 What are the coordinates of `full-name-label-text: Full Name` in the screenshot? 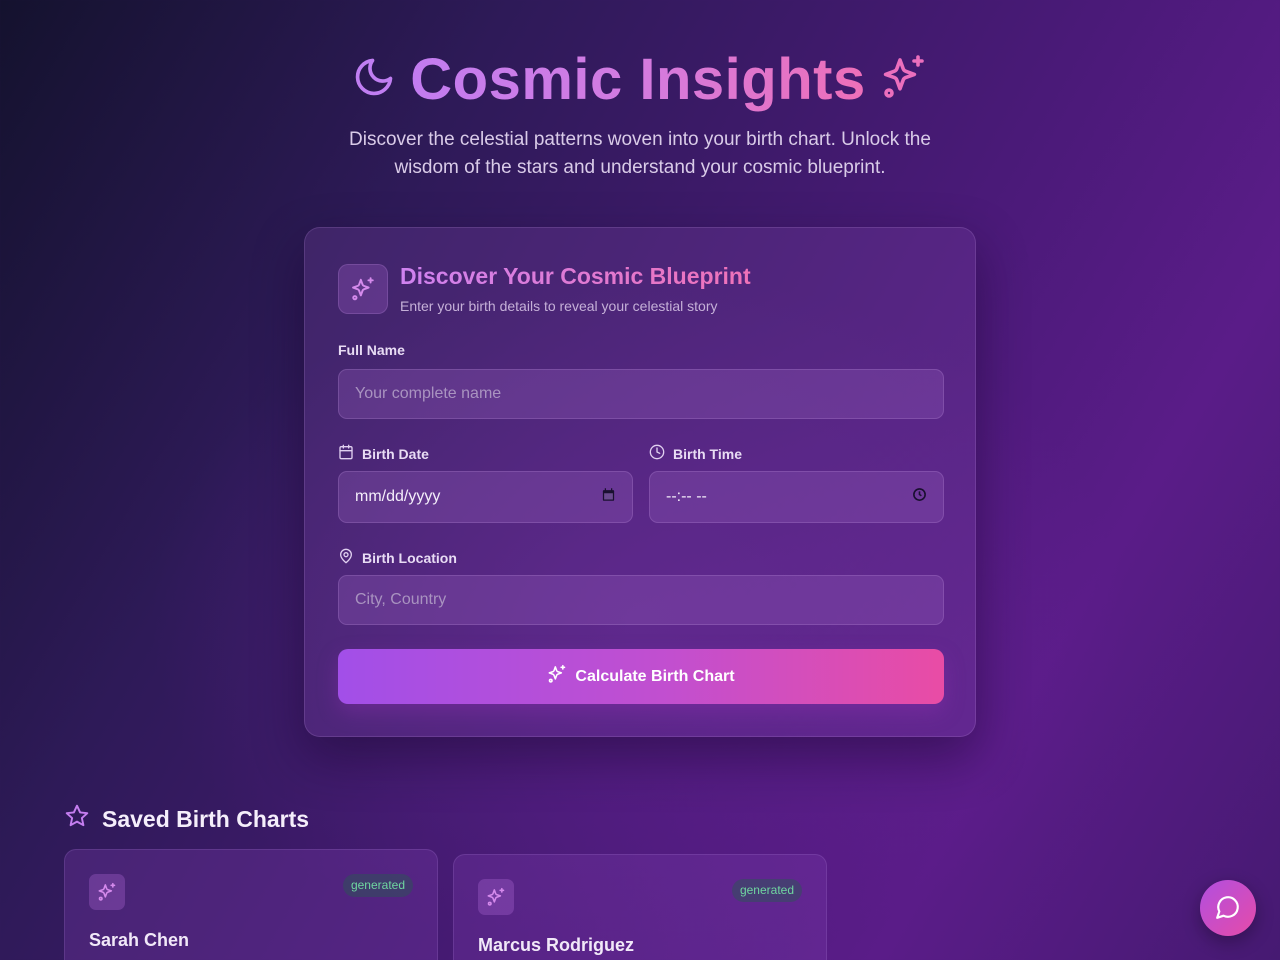 It's located at (371, 350).